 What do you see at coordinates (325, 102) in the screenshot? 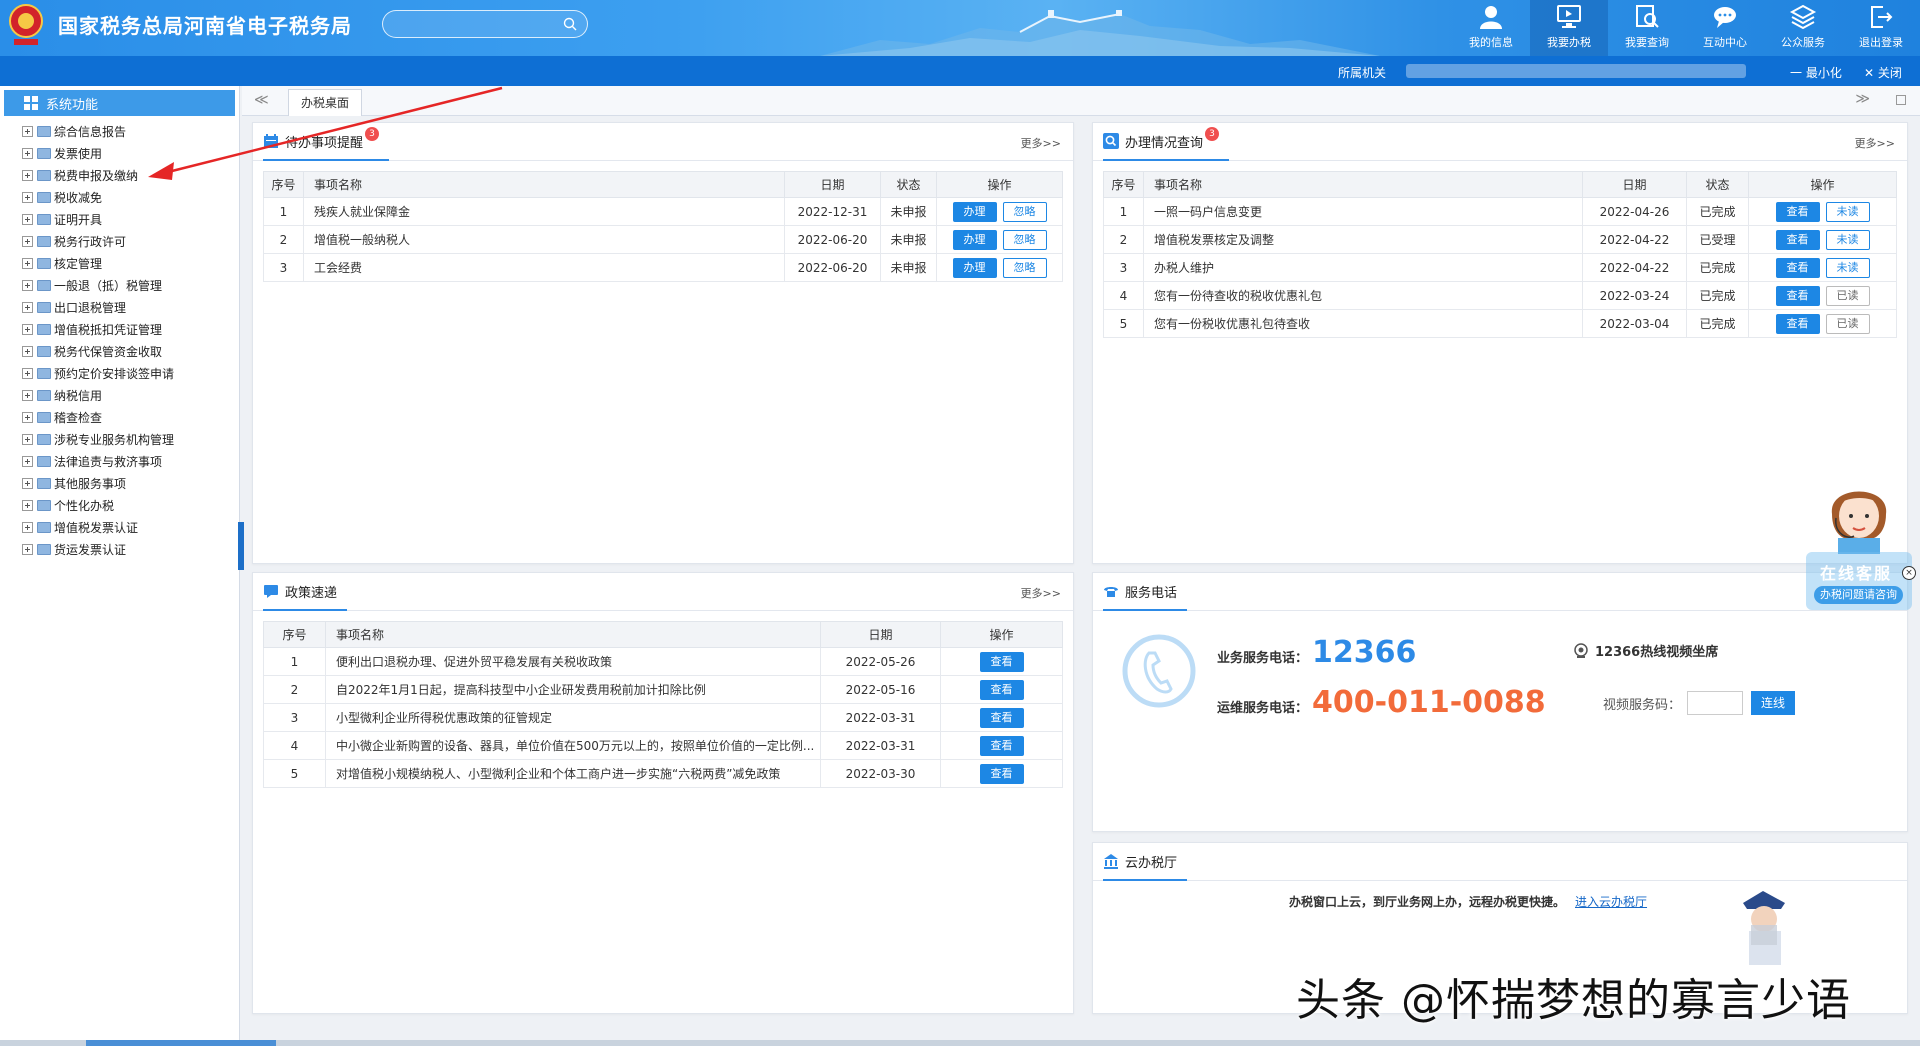
I see `tab-tax-desk: 办税桌面` at bounding box center [325, 102].